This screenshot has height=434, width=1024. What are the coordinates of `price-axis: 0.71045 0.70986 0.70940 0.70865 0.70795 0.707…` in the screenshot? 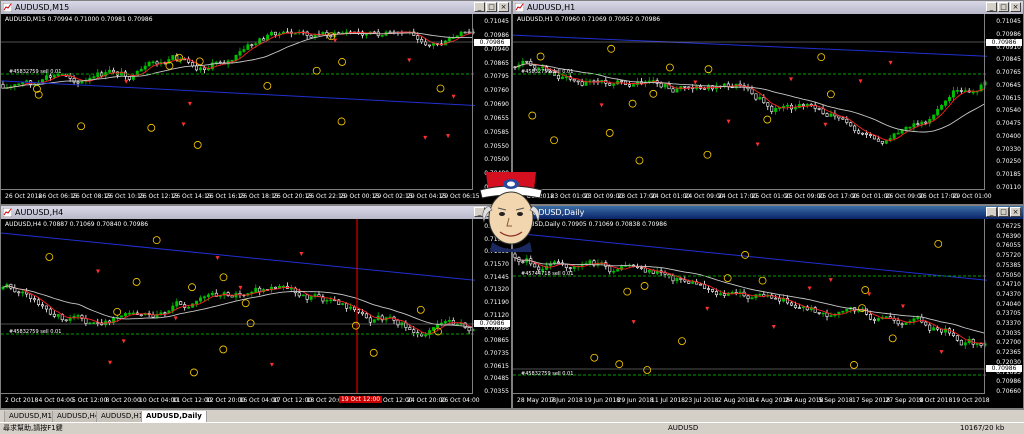 It's located at (491, 102).